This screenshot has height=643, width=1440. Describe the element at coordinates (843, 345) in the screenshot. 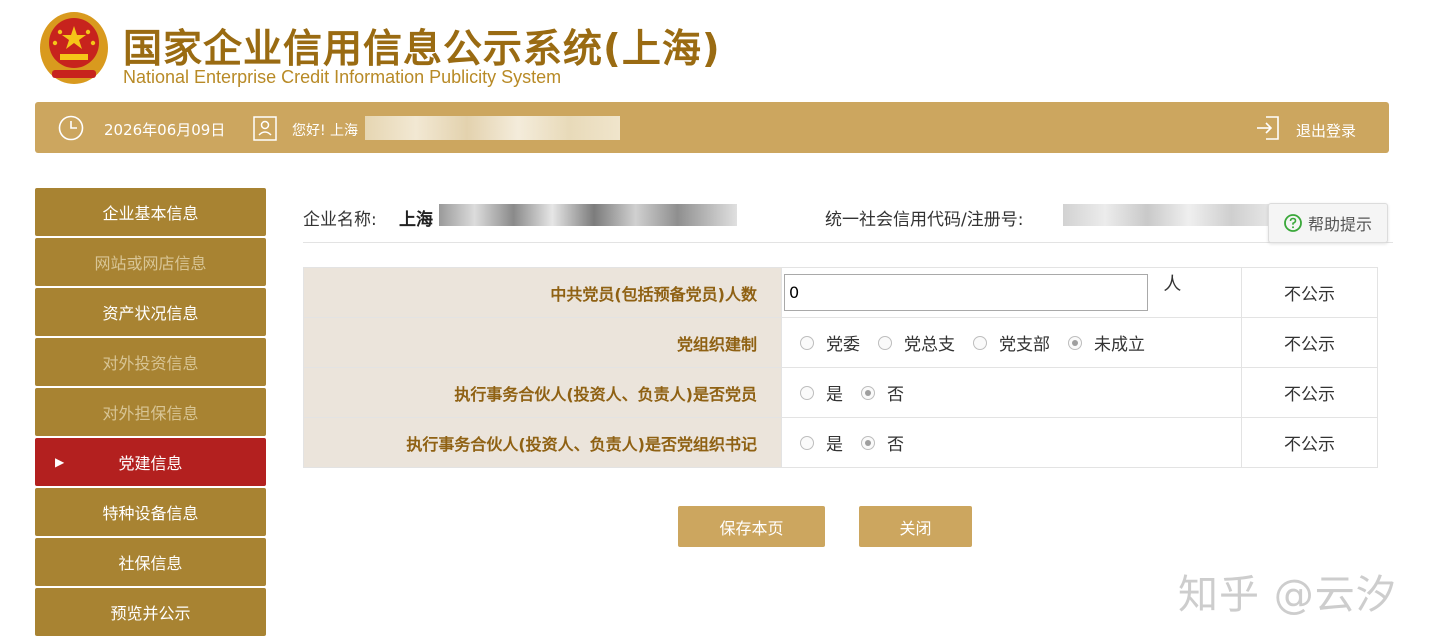

I see `radio-label: 党委` at that location.